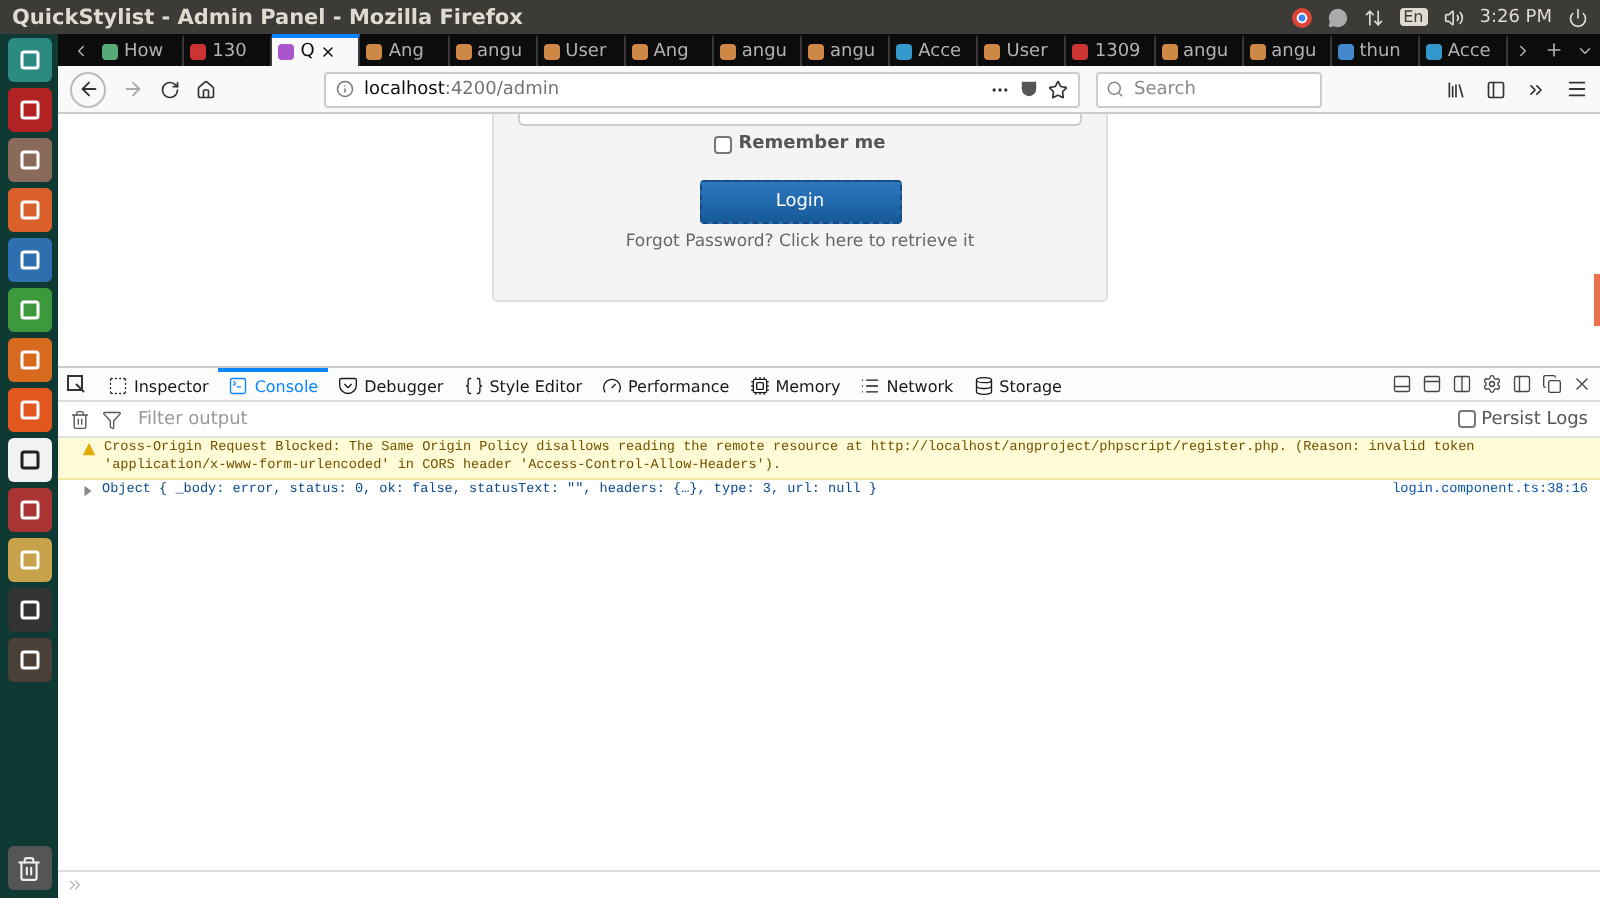  What do you see at coordinates (170, 89) in the screenshot?
I see `reload-icon` at bounding box center [170, 89].